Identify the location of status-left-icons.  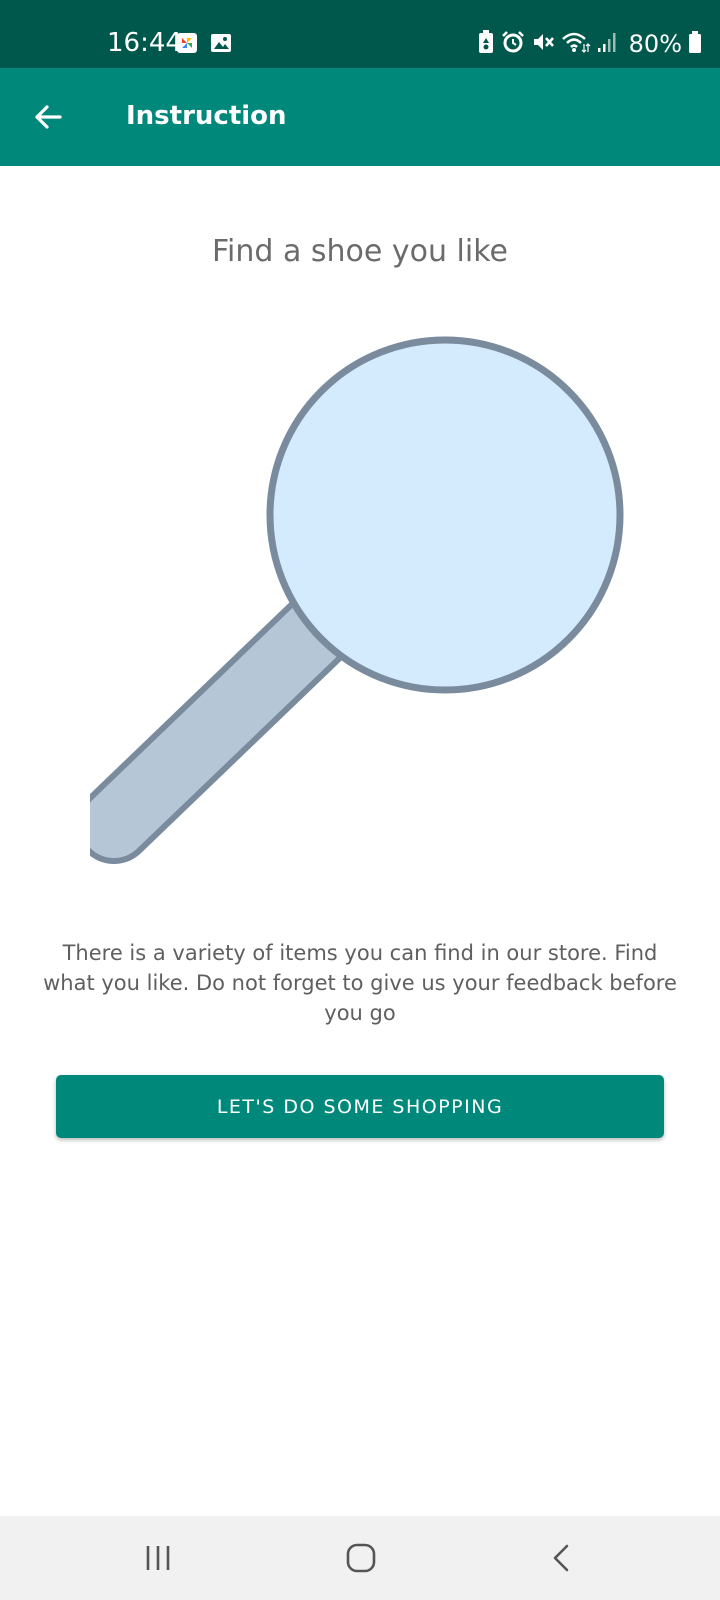
(204, 45).